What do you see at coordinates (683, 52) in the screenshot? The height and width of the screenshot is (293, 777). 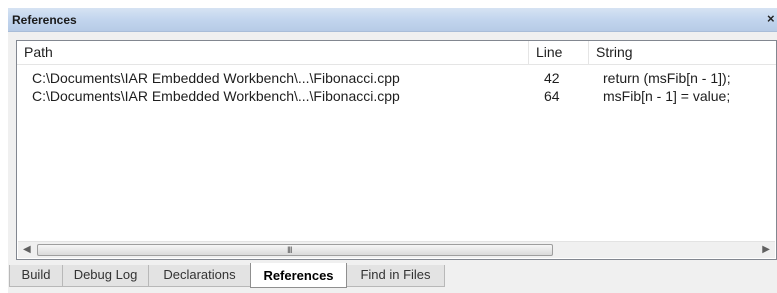 I see `column-header-string: String` at bounding box center [683, 52].